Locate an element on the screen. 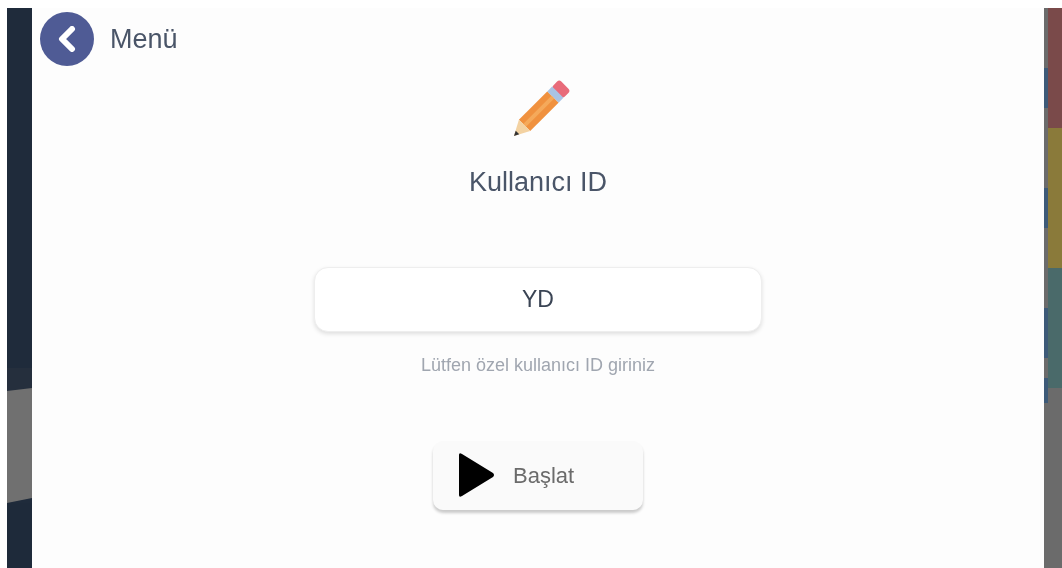 Image resolution: width=1062 pixels, height=568 pixels. hint-text: Lütfen özel kullanıcı ID giriniz is located at coordinates (538, 365).